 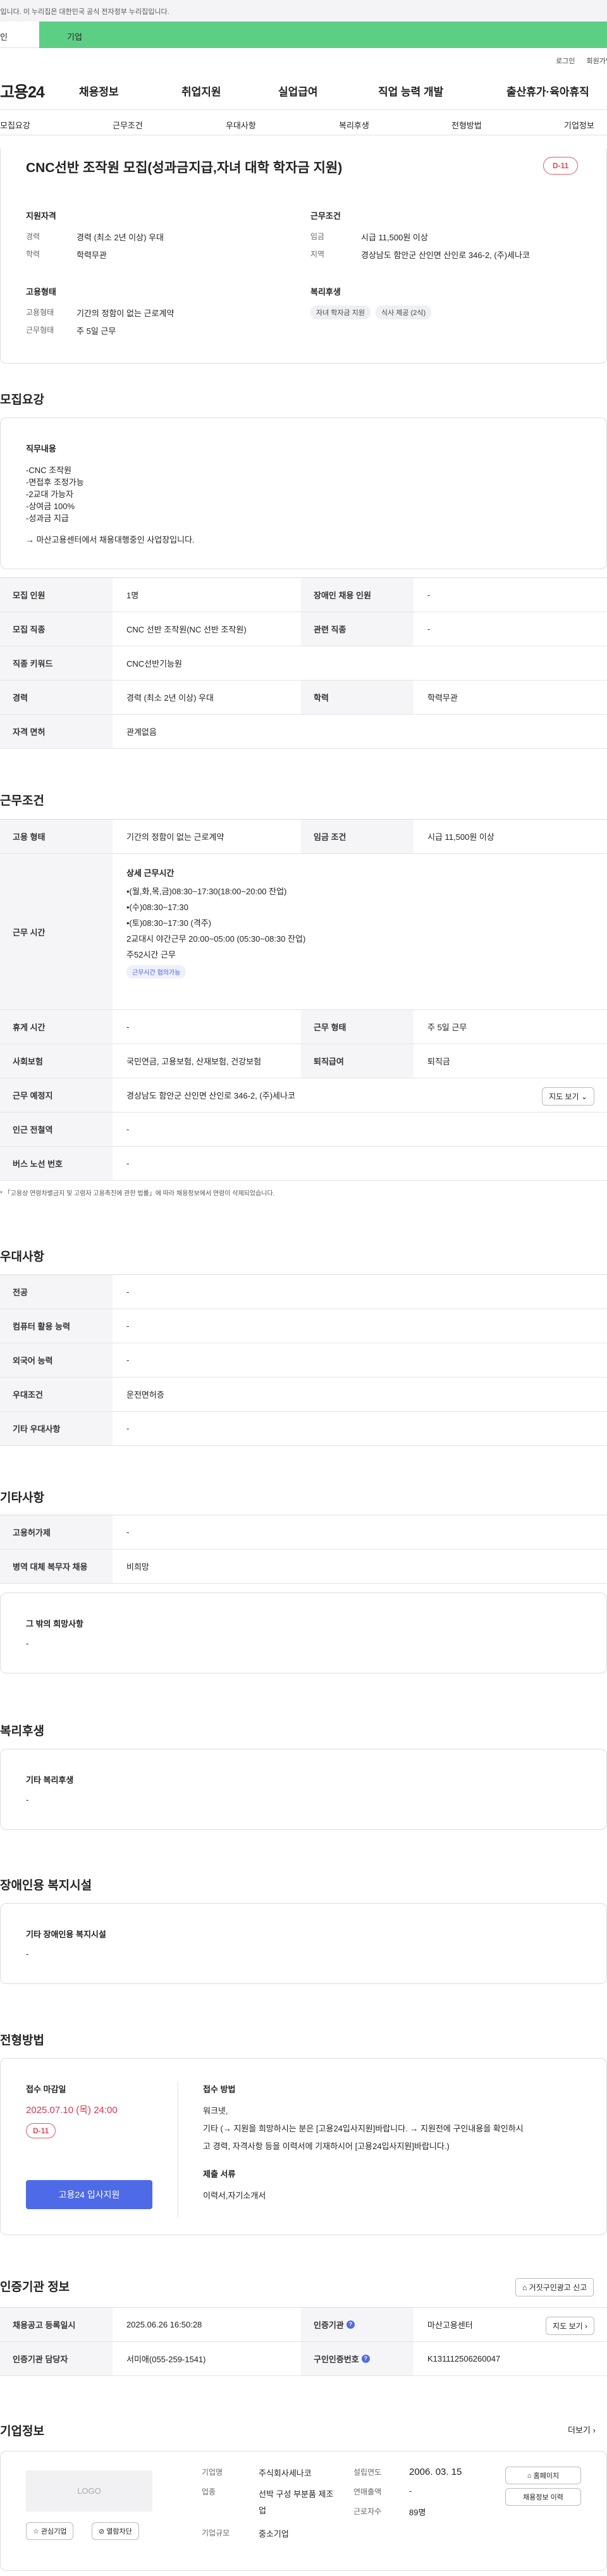 I want to click on block-company-button: ⊘ 열람차단, so click(x=115, y=2531).